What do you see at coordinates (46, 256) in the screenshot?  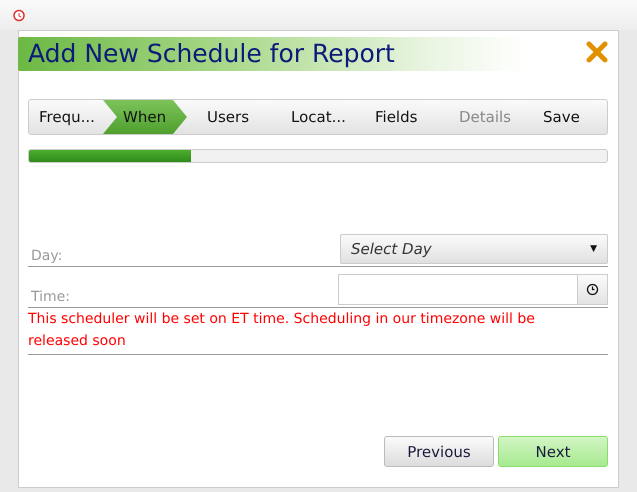 I see `day-label: Day:` at bounding box center [46, 256].